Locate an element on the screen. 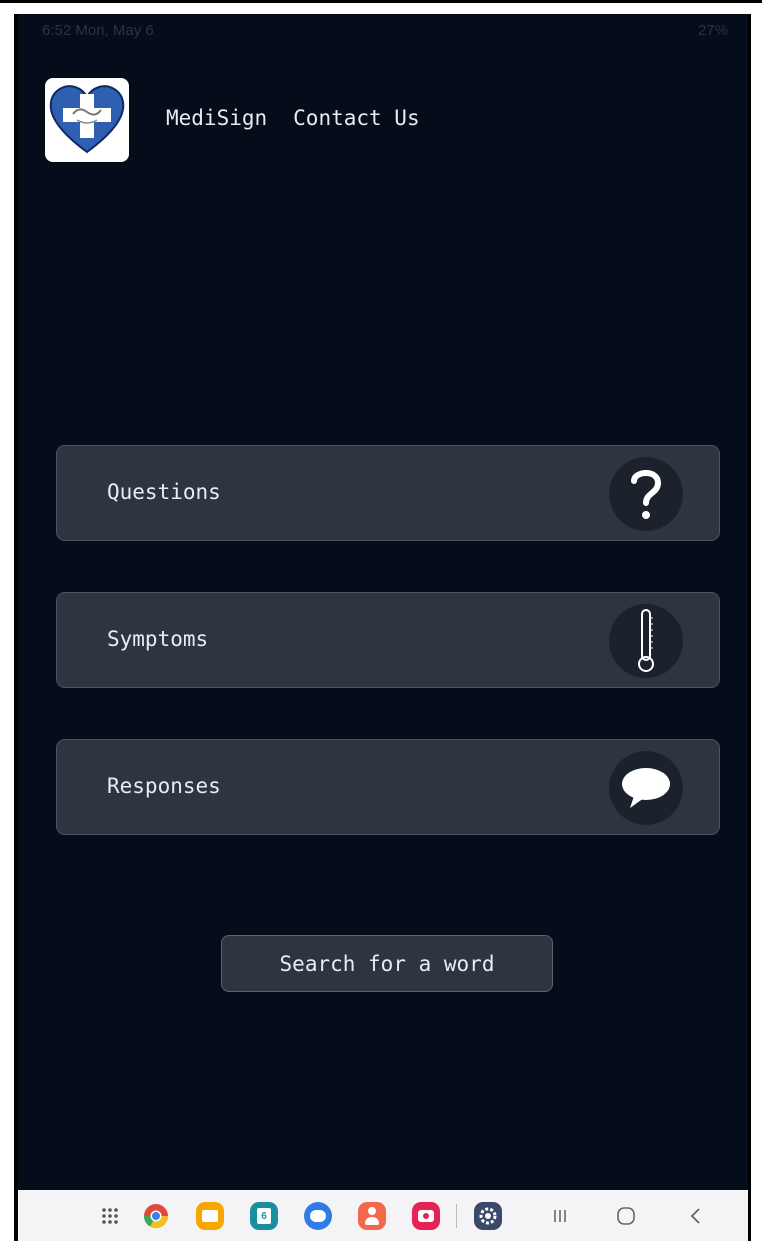 The width and height of the screenshot is (762, 1245). responses-label: Responses is located at coordinates (164, 786).